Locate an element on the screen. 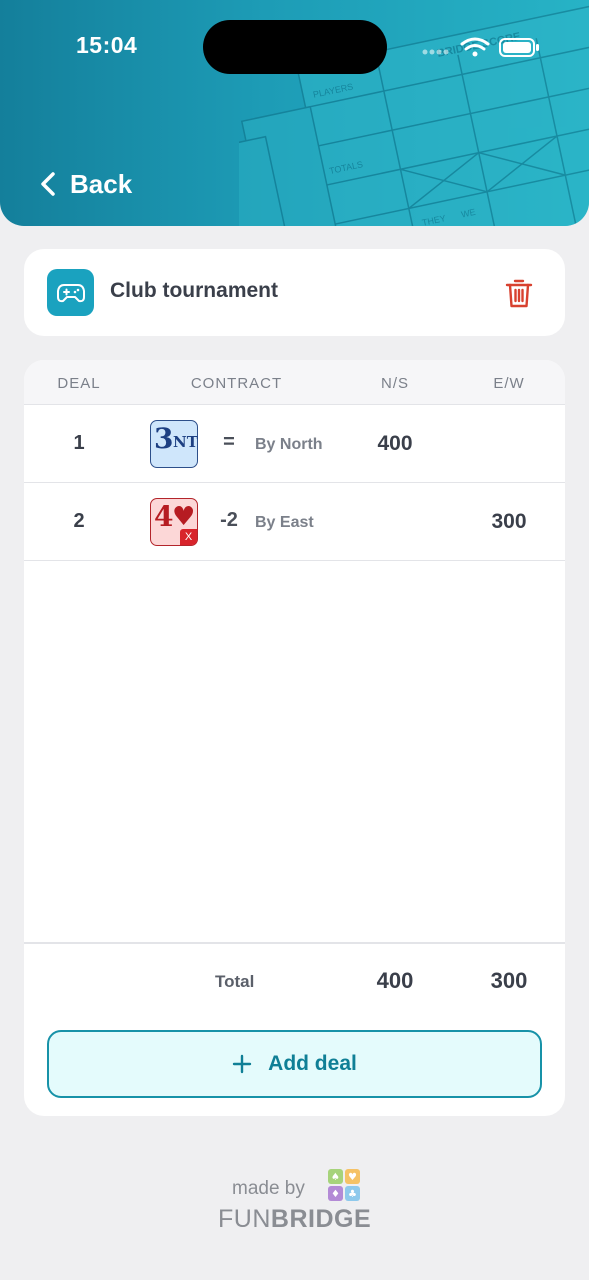  declarer: By East is located at coordinates (284, 522).